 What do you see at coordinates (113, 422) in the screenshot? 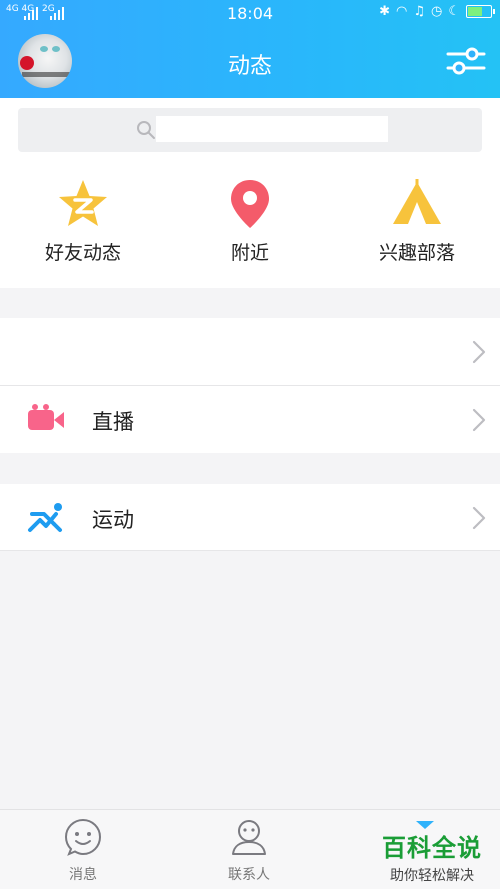
I see `list-item-label: 直播` at bounding box center [113, 422].